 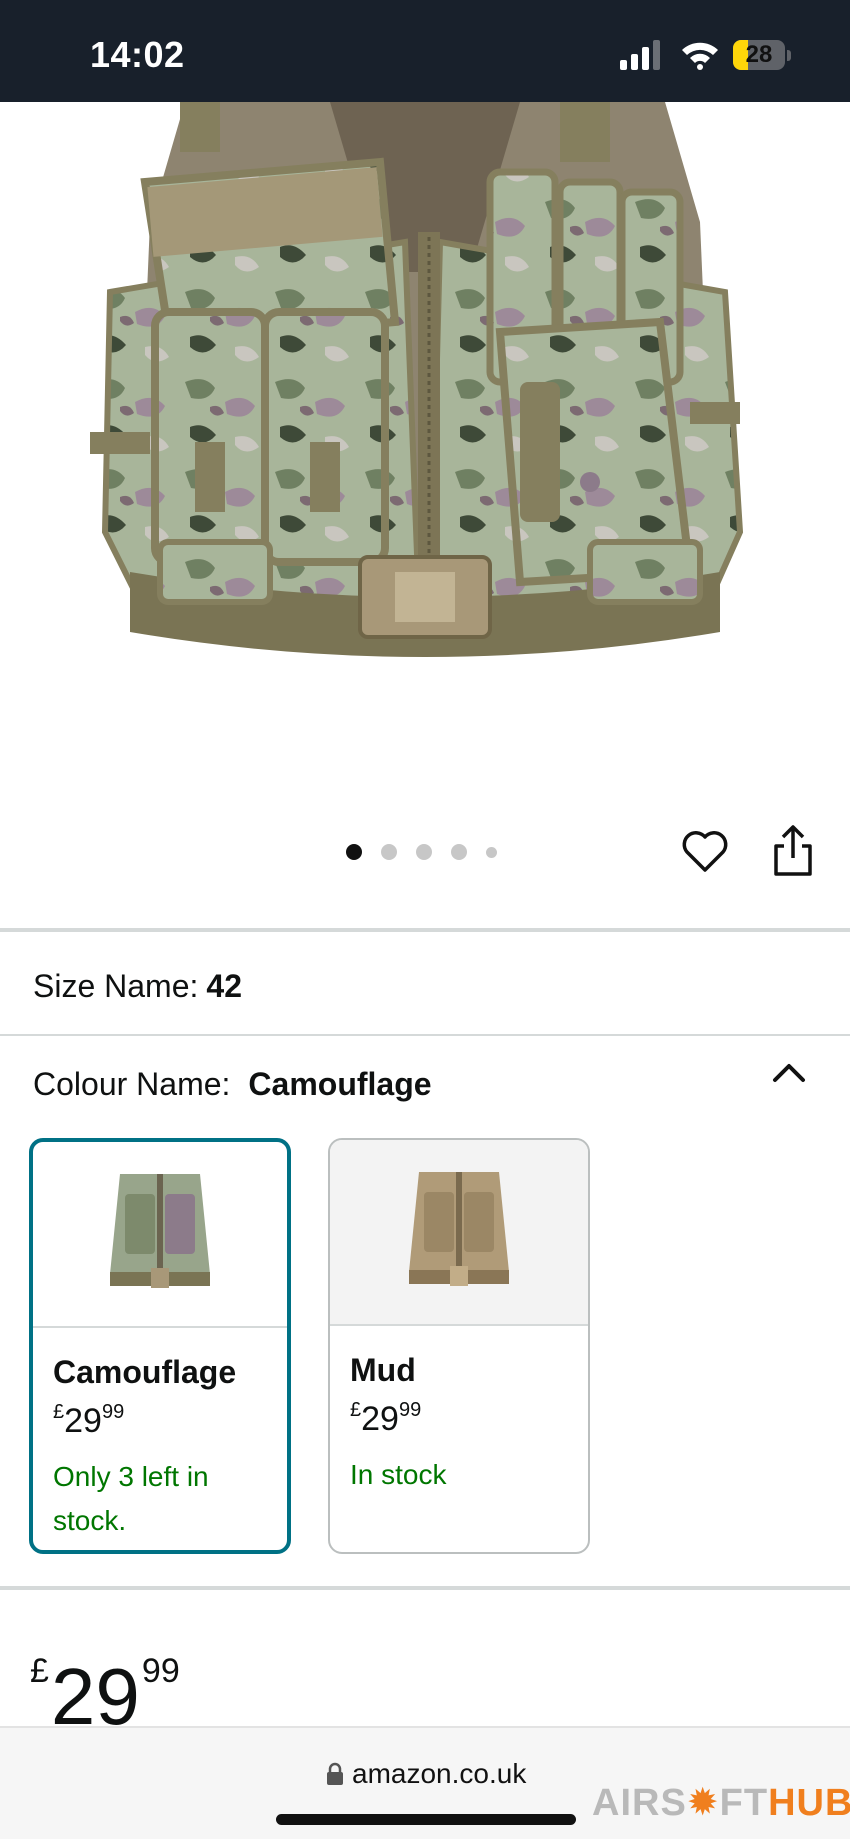 I want to click on size-value: 42, so click(x=224, y=986).